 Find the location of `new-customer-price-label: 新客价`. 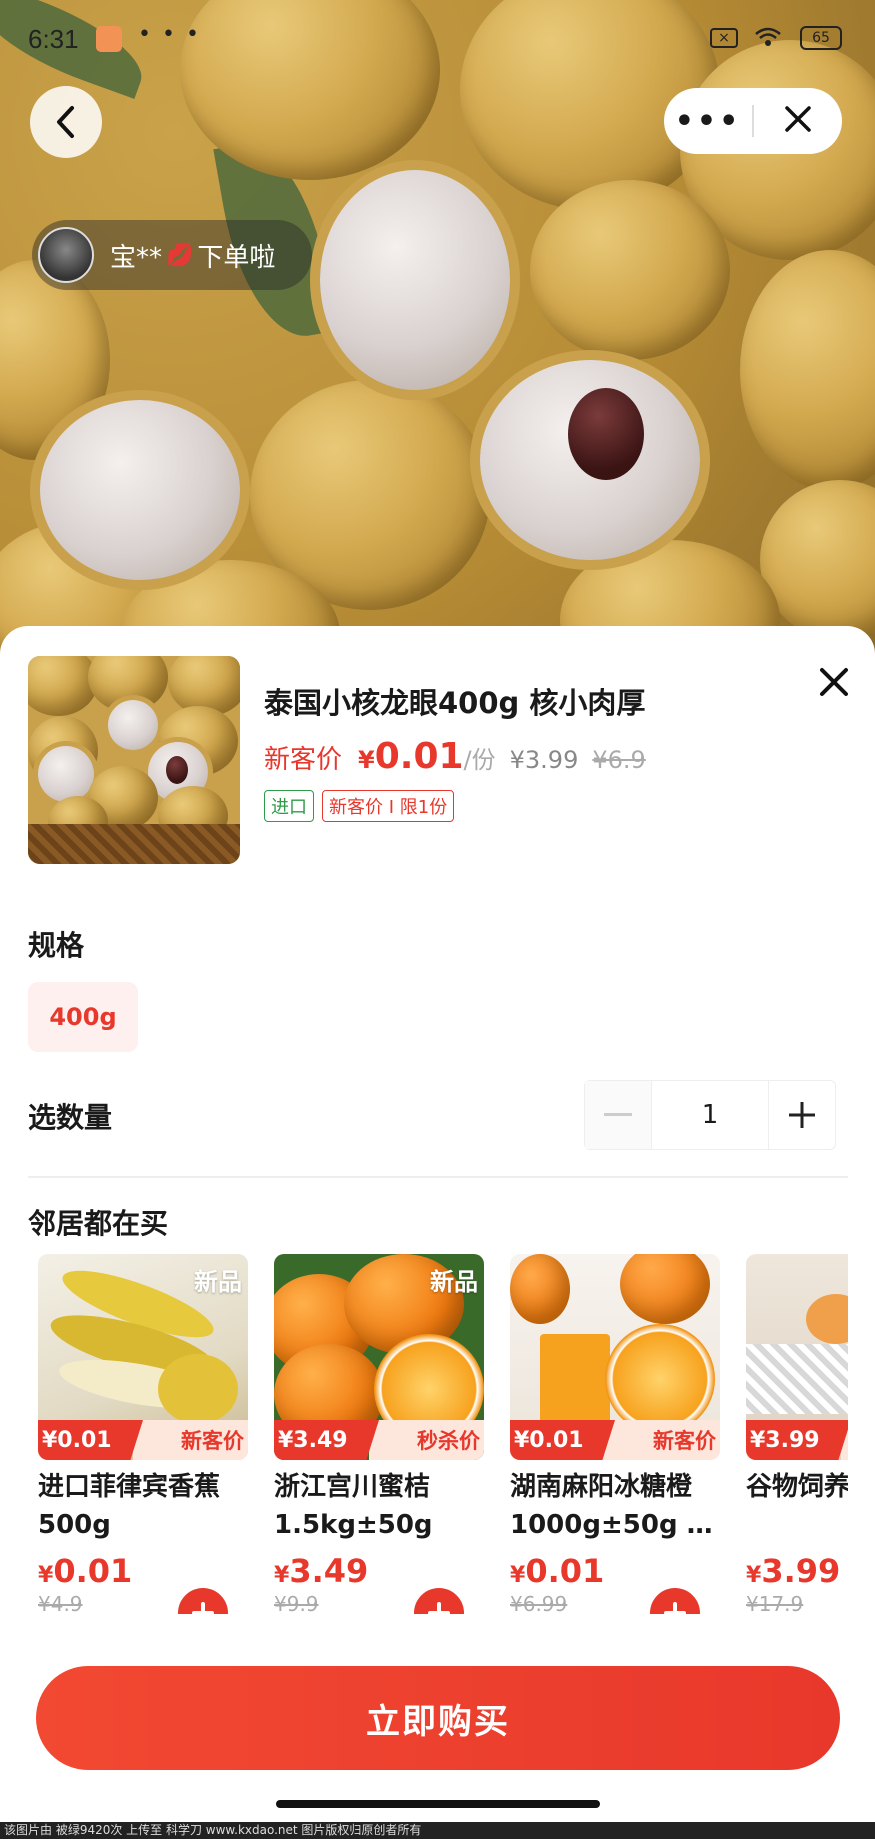

new-customer-price-label: 新客价 is located at coordinates (303, 760).